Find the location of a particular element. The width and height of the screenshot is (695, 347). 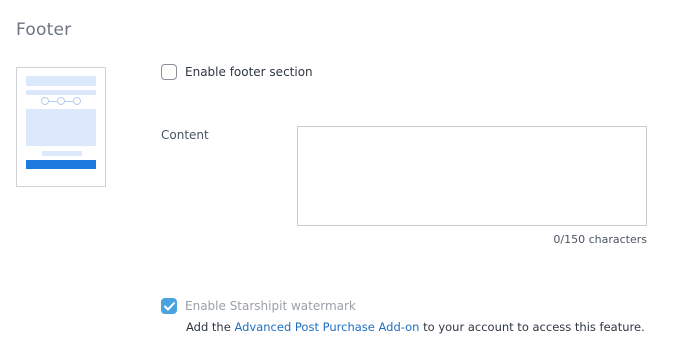

enable-footer-option: Enable footer section is located at coordinates (237, 72).